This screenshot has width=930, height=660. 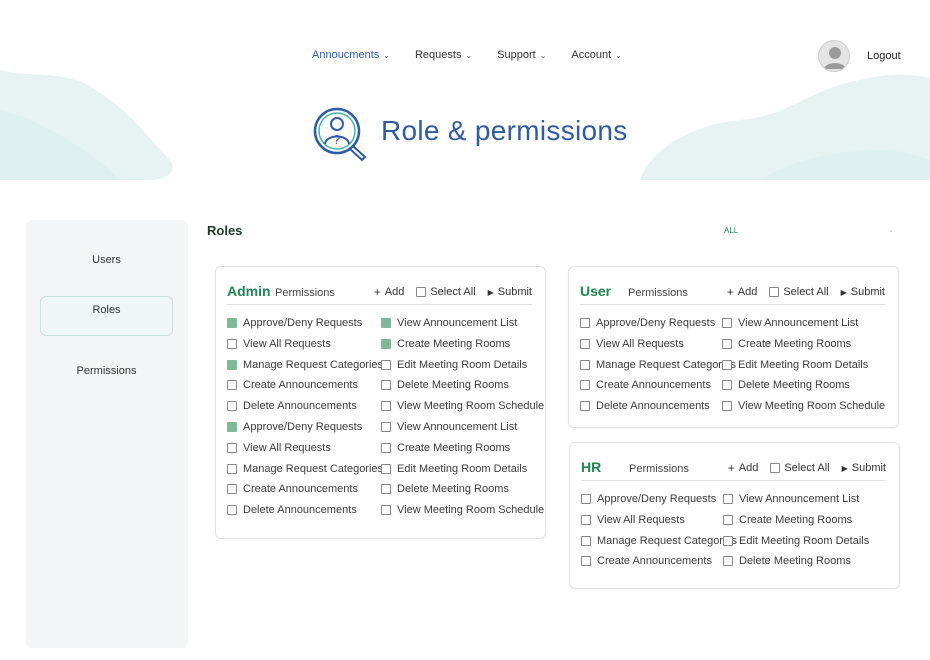 What do you see at coordinates (731, 230) in the screenshot?
I see `filter-value: ALL` at bounding box center [731, 230].